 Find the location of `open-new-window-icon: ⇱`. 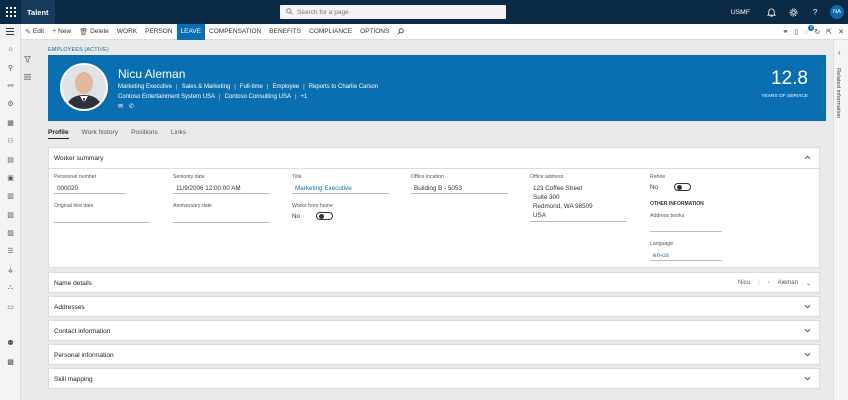

open-new-window-icon: ⇱ is located at coordinates (829, 32).